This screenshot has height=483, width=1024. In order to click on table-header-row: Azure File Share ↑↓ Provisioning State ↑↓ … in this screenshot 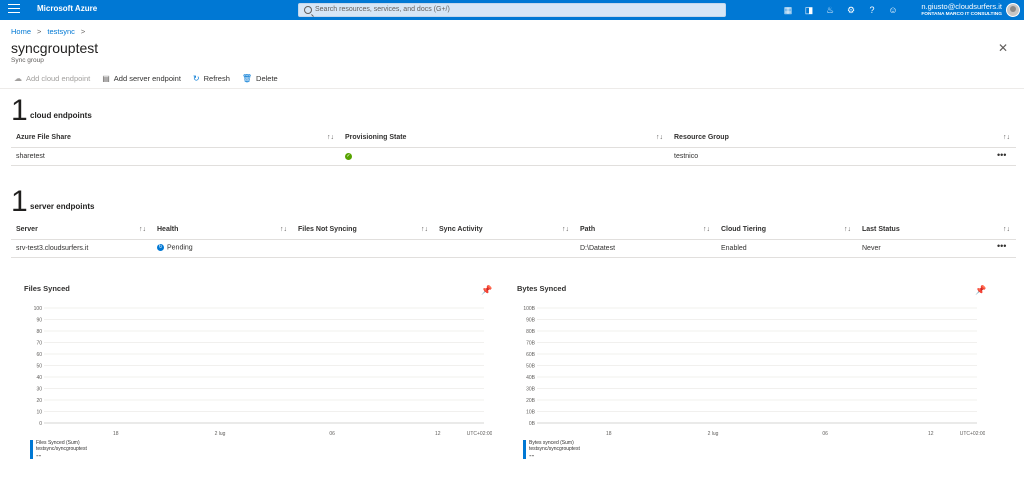, I will do `click(513, 138)`.